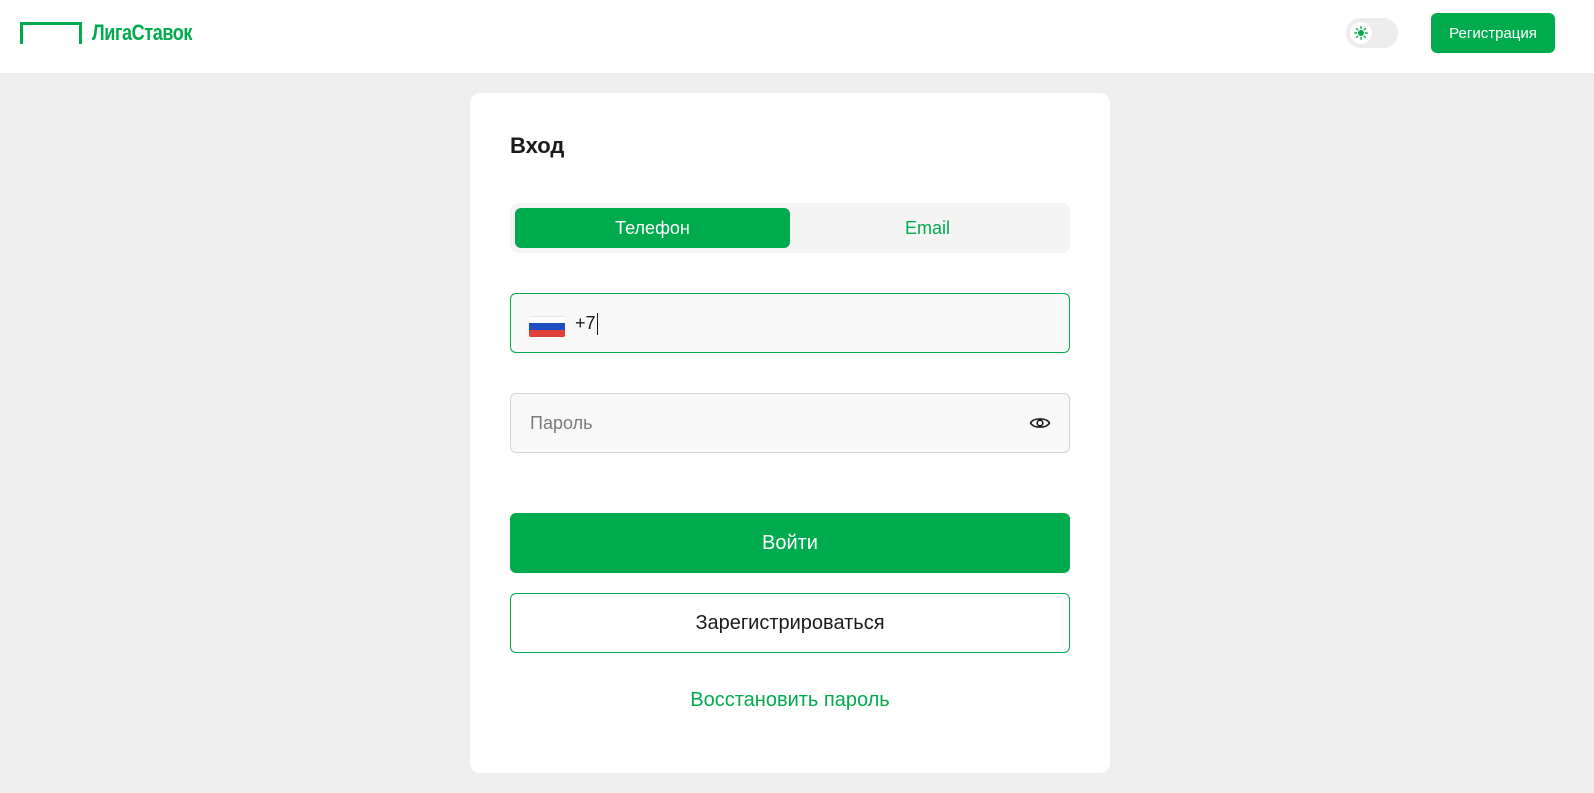 The width and height of the screenshot is (1594, 793). What do you see at coordinates (537, 145) in the screenshot?
I see `page-title: Вход` at bounding box center [537, 145].